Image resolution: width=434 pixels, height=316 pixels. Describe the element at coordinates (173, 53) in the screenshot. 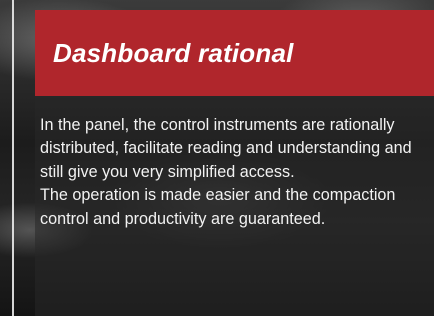

I see `section-title: Dashboard rational` at that location.